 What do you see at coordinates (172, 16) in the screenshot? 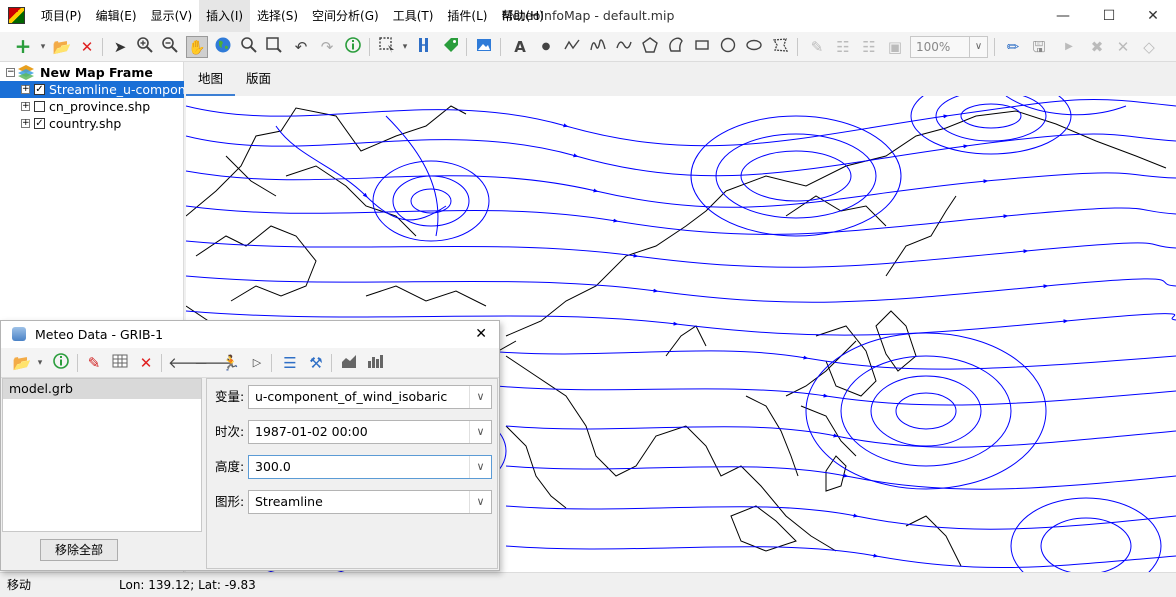
I see `menu-view: 显示(V)` at bounding box center [172, 16].